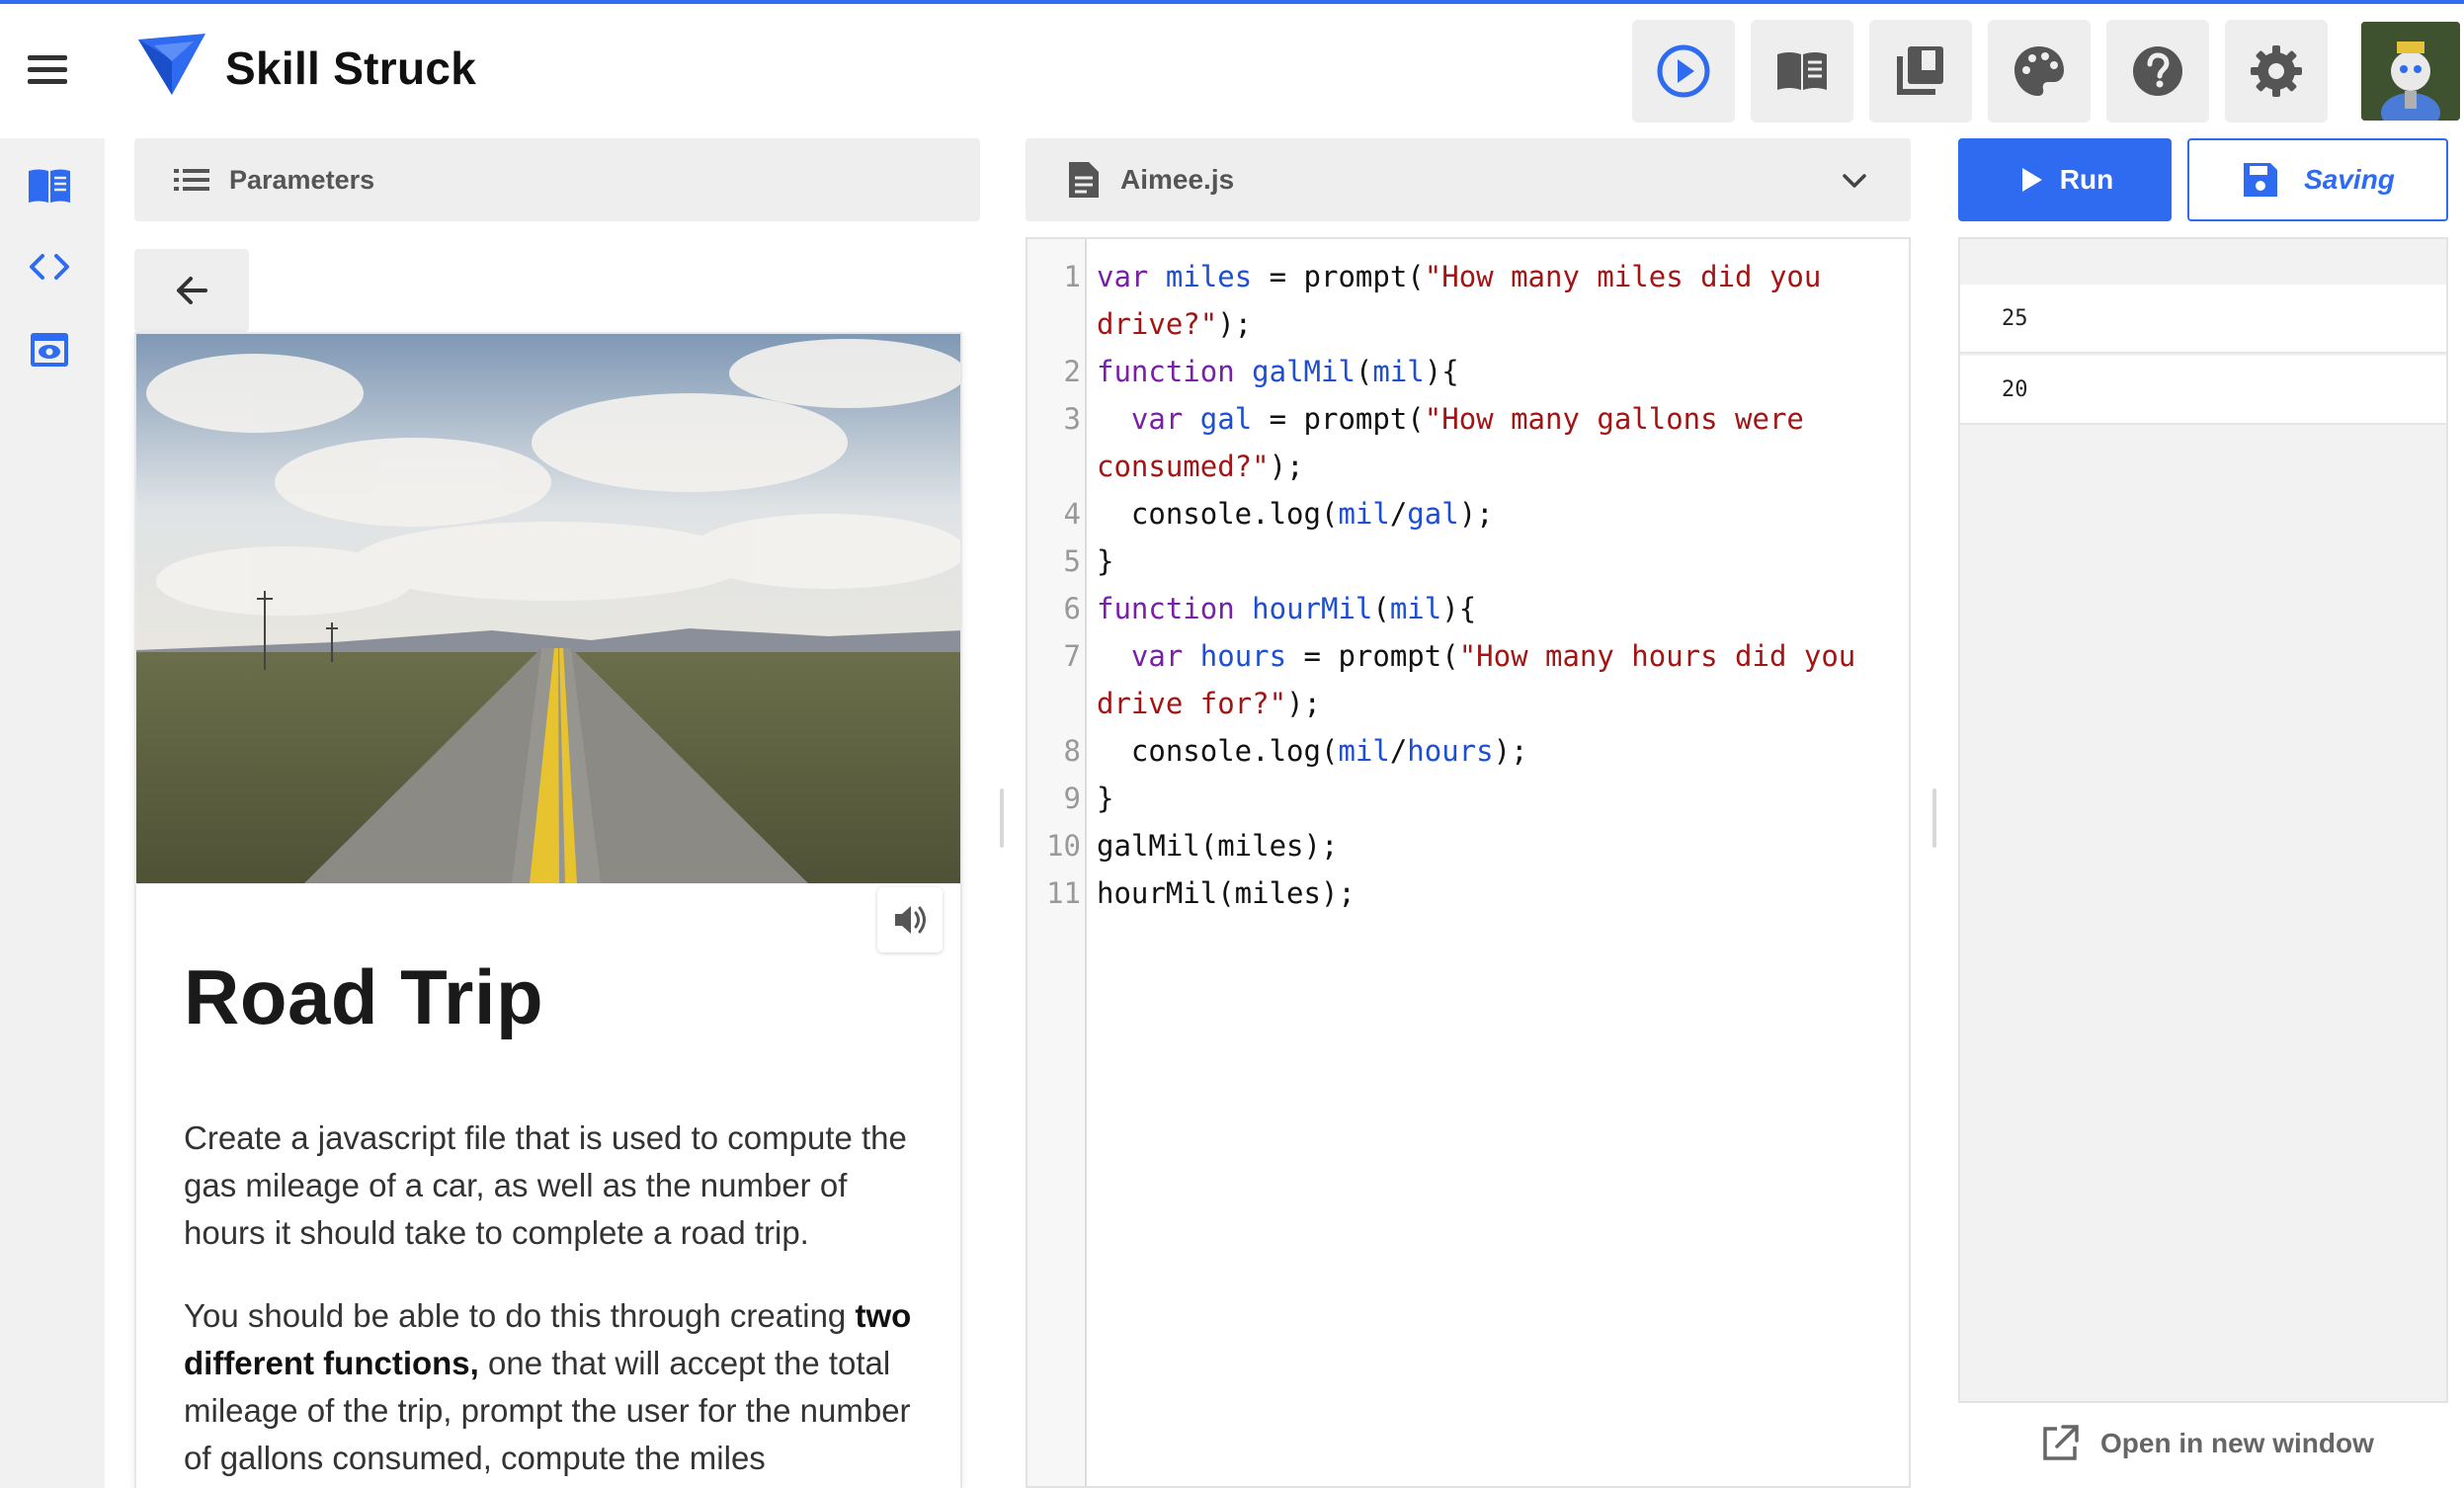 The width and height of the screenshot is (2464, 1488). I want to click on help-icon, so click(2157, 71).